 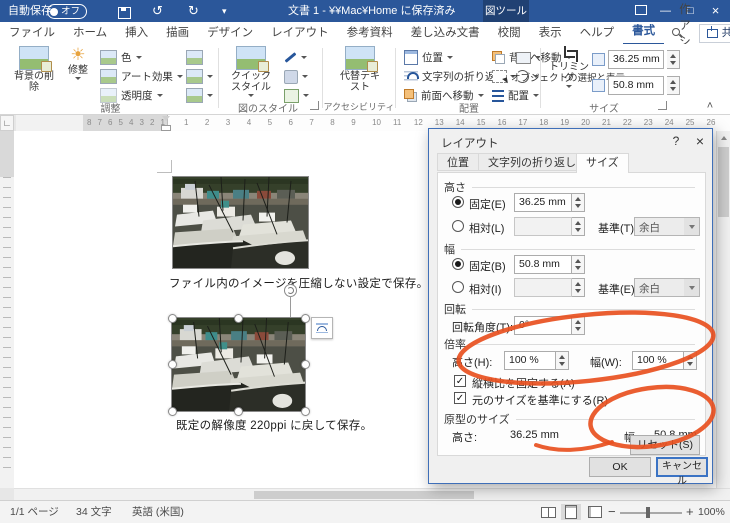 I want to click on scroll-up-icon, so click(x=723, y=138).